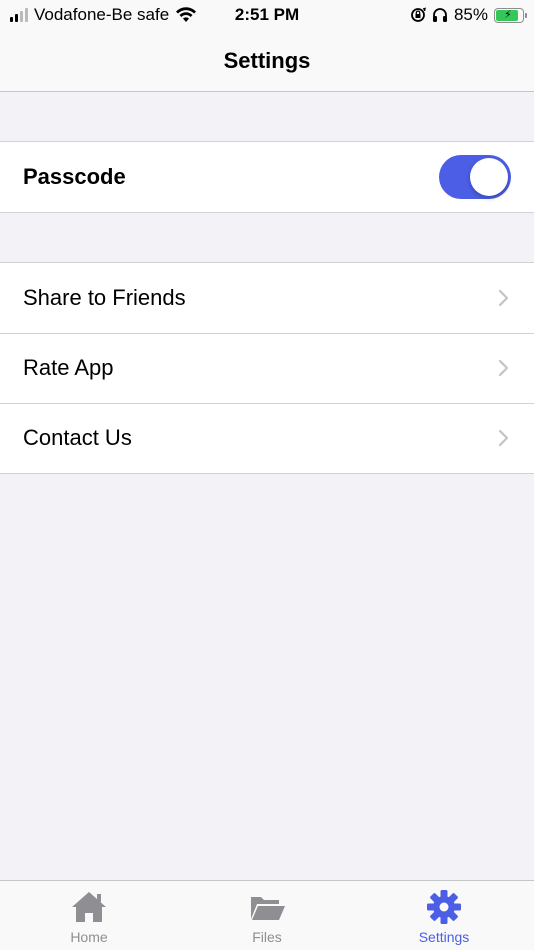  What do you see at coordinates (89, 907) in the screenshot?
I see `home-icon` at bounding box center [89, 907].